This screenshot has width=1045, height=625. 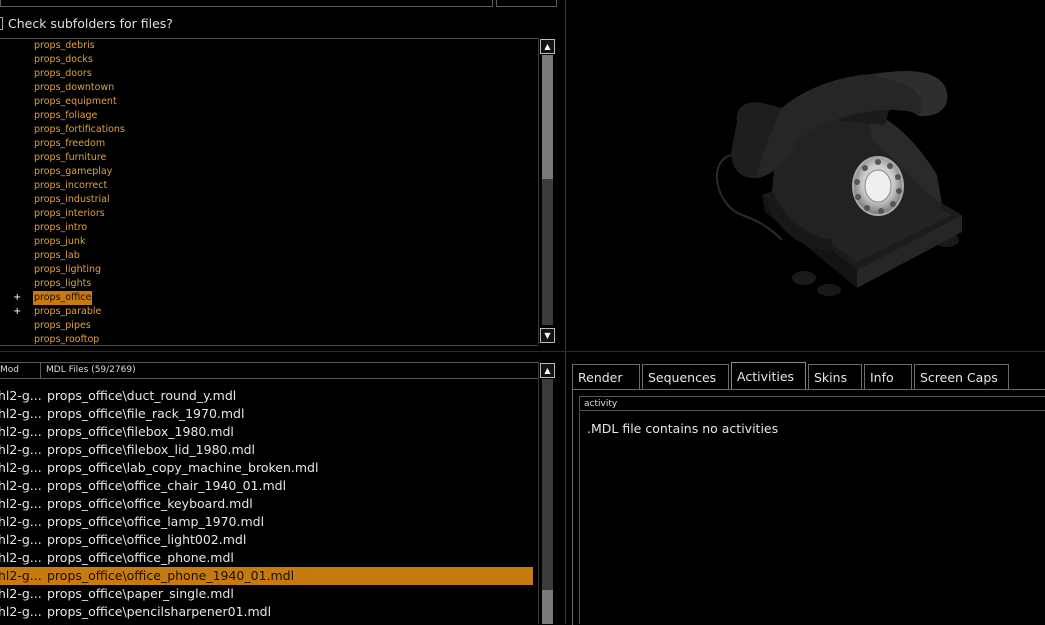 What do you see at coordinates (246, 3) in the screenshot?
I see `search-field` at bounding box center [246, 3].